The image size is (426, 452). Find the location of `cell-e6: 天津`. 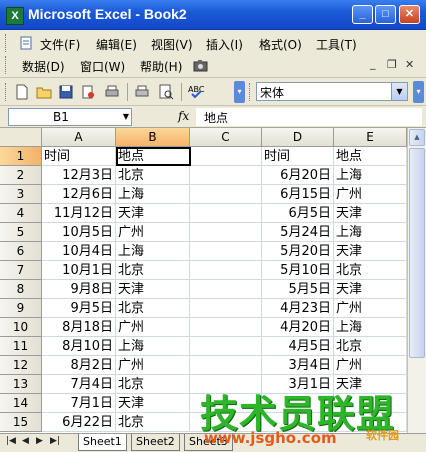

cell-e6: 天津 is located at coordinates (370, 251).